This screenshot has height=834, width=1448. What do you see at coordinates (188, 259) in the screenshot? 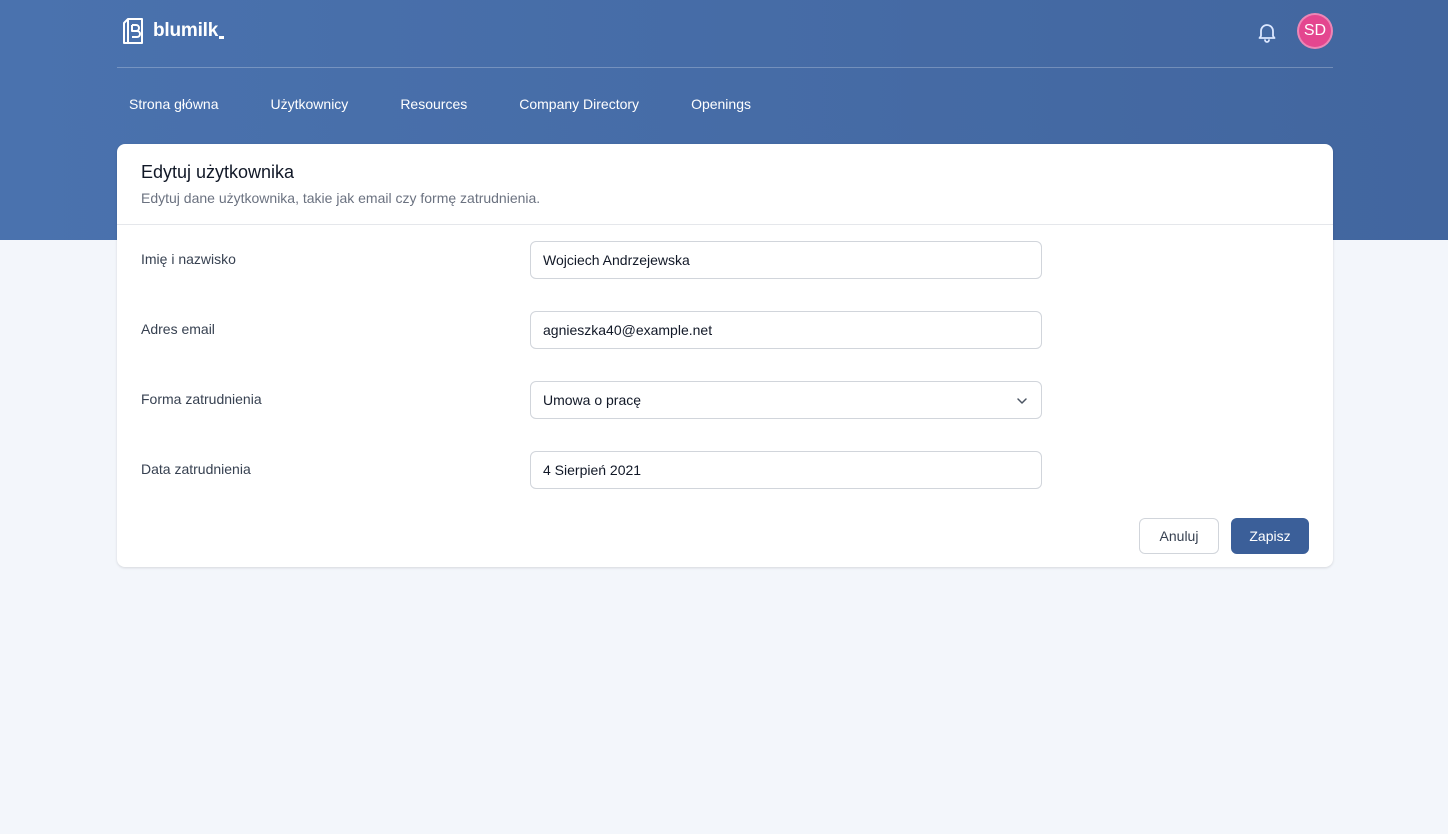
I see `name-label: Imię i nazwisko` at bounding box center [188, 259].